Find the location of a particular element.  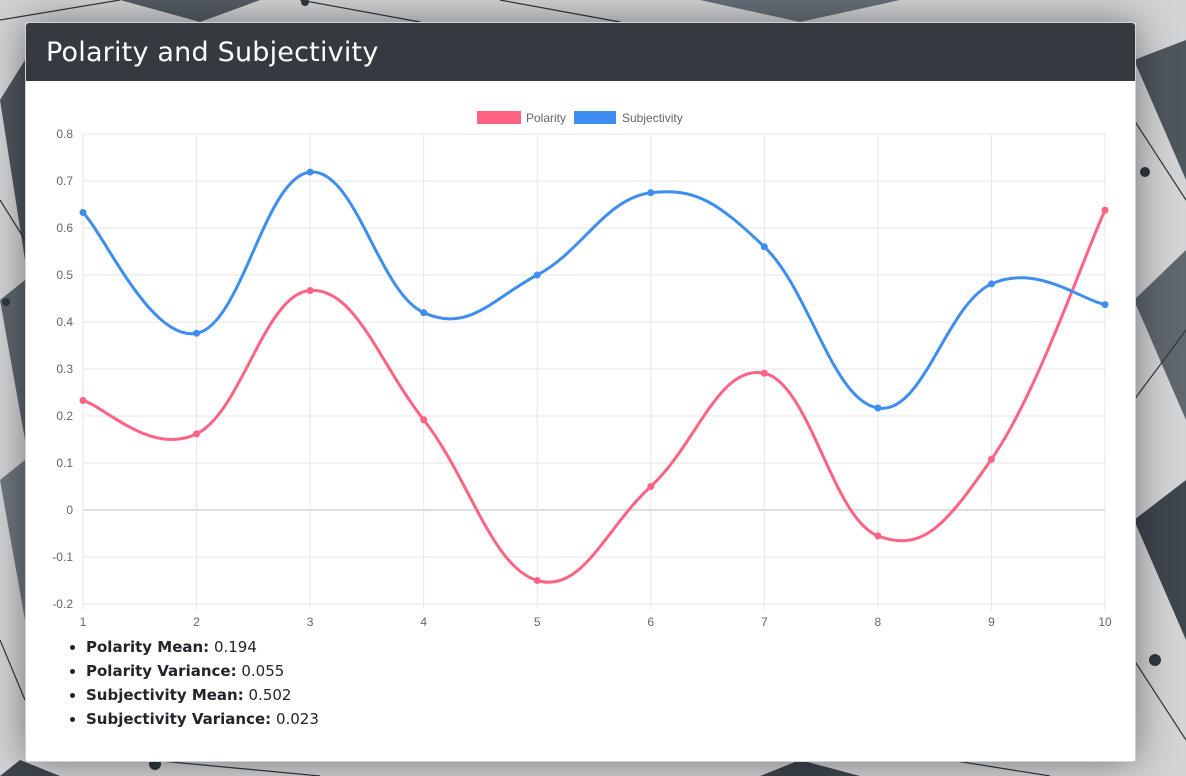

legend-label: Subjectivity is located at coordinates (652, 118).